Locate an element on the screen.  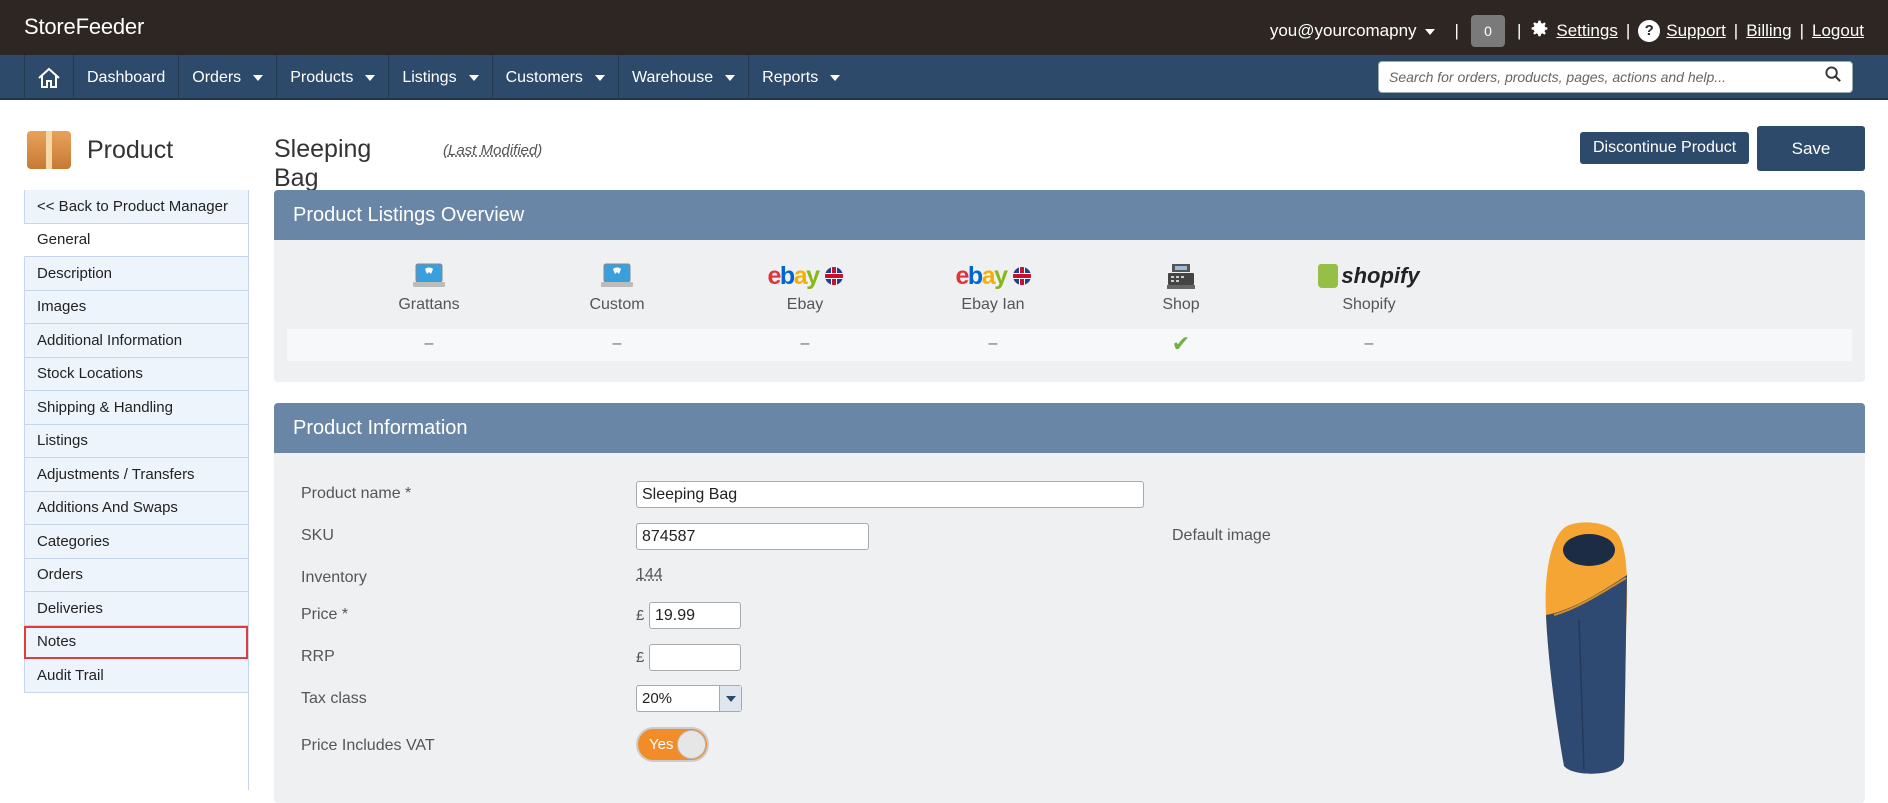
user-menu: you@yourcomapny is located at coordinates (1352, 31).